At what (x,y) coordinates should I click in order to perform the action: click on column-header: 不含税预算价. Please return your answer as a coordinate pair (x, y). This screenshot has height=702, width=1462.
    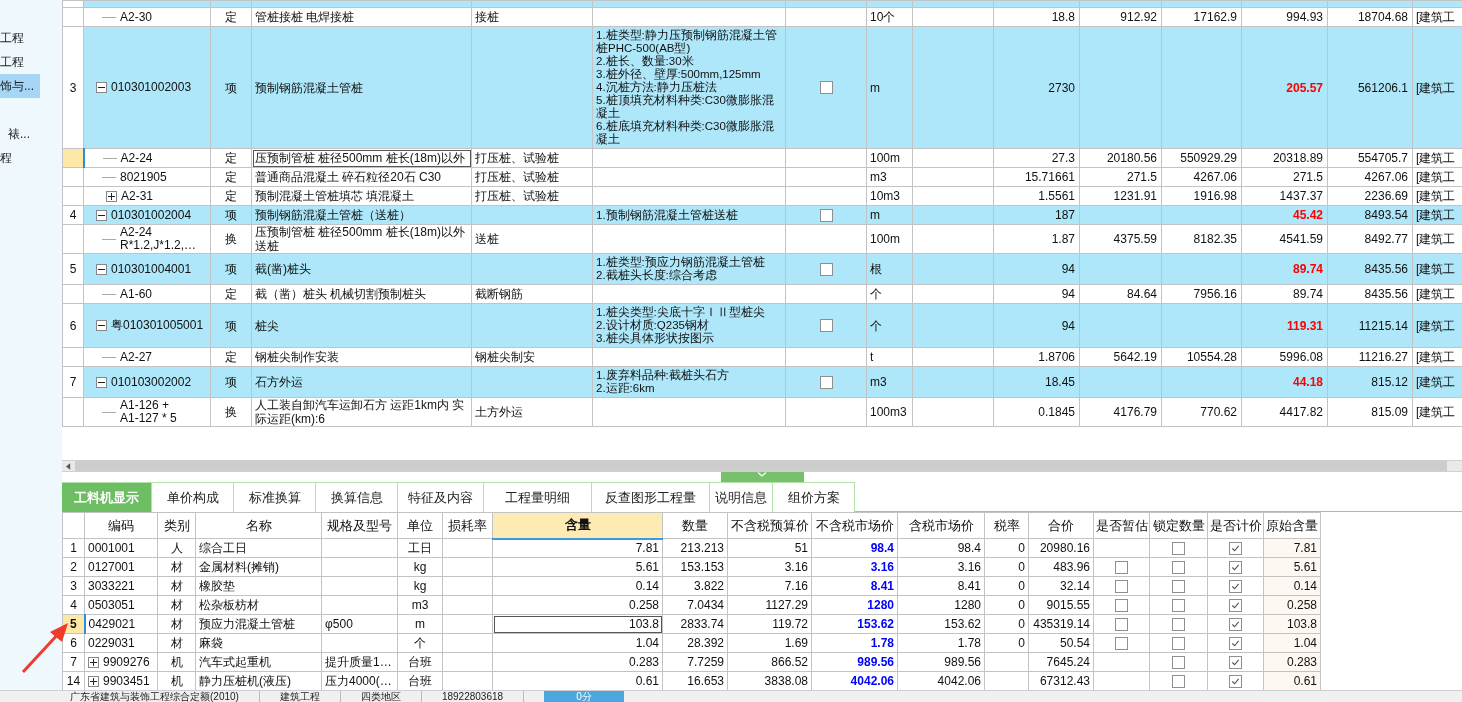
    Looking at the image, I should click on (769, 525).